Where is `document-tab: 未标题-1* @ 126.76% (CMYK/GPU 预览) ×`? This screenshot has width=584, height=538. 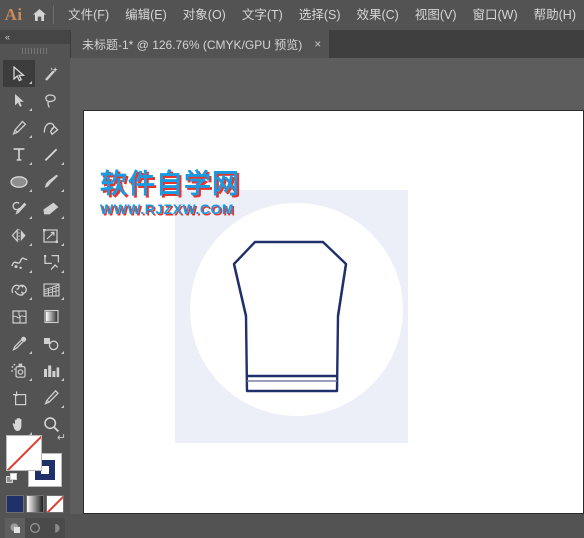 document-tab: 未标题-1* @ 126.76% (CMYK/GPU 预览) × is located at coordinates (200, 44).